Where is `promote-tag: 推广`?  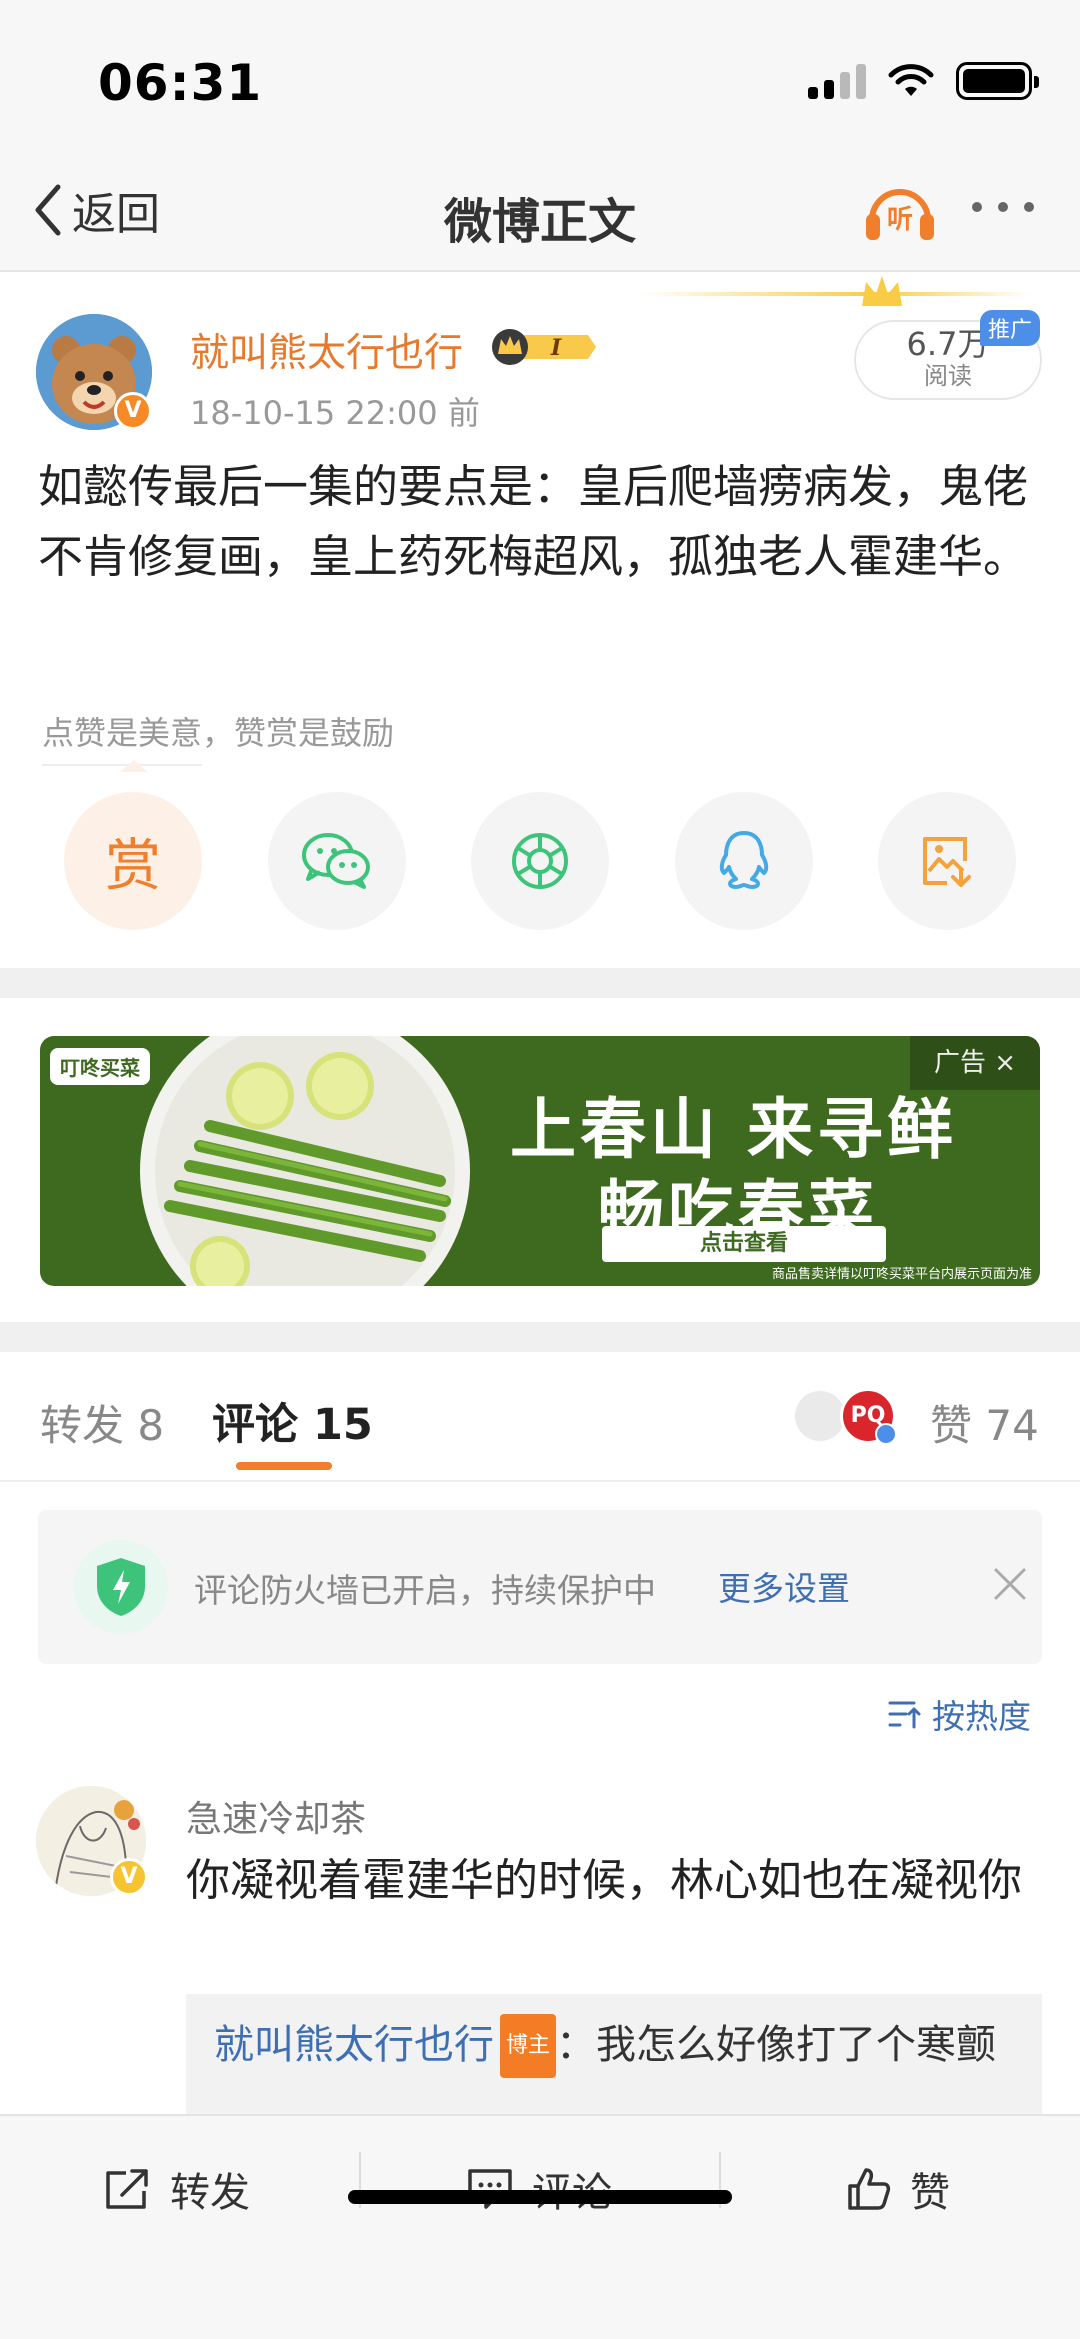
promote-tag: 推广 is located at coordinates (1010, 328).